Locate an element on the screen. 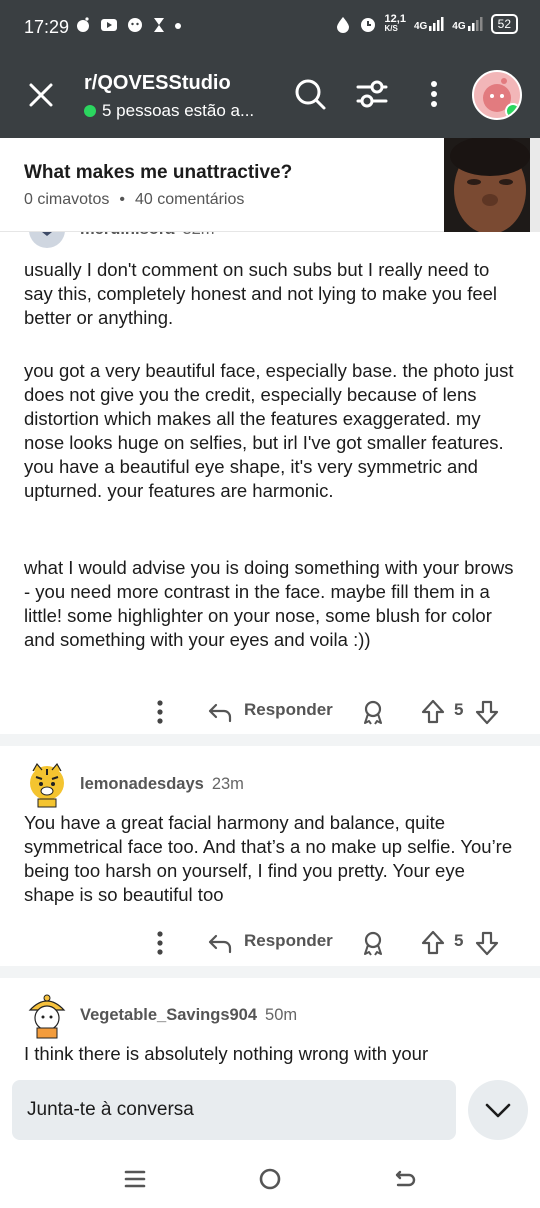  subreddit-name: r/QOVESStudio is located at coordinates (157, 83).